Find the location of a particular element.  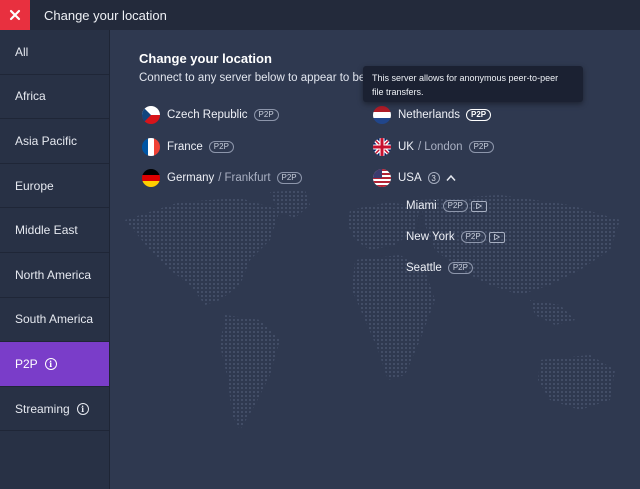

czech-flag-icon is located at coordinates (151, 115).